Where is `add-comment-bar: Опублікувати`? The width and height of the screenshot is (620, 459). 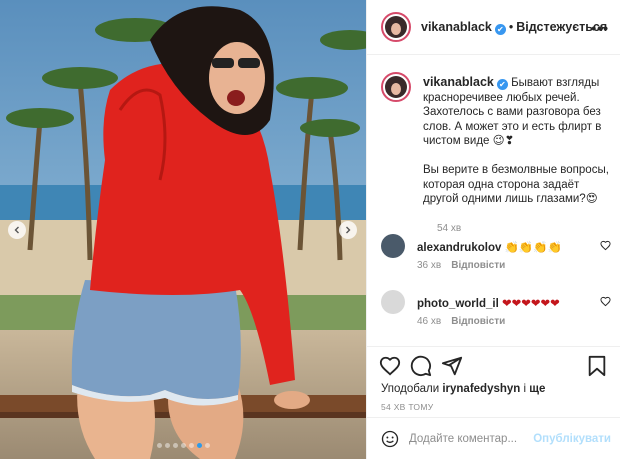 add-comment-bar: Опублікувати is located at coordinates (493, 438).